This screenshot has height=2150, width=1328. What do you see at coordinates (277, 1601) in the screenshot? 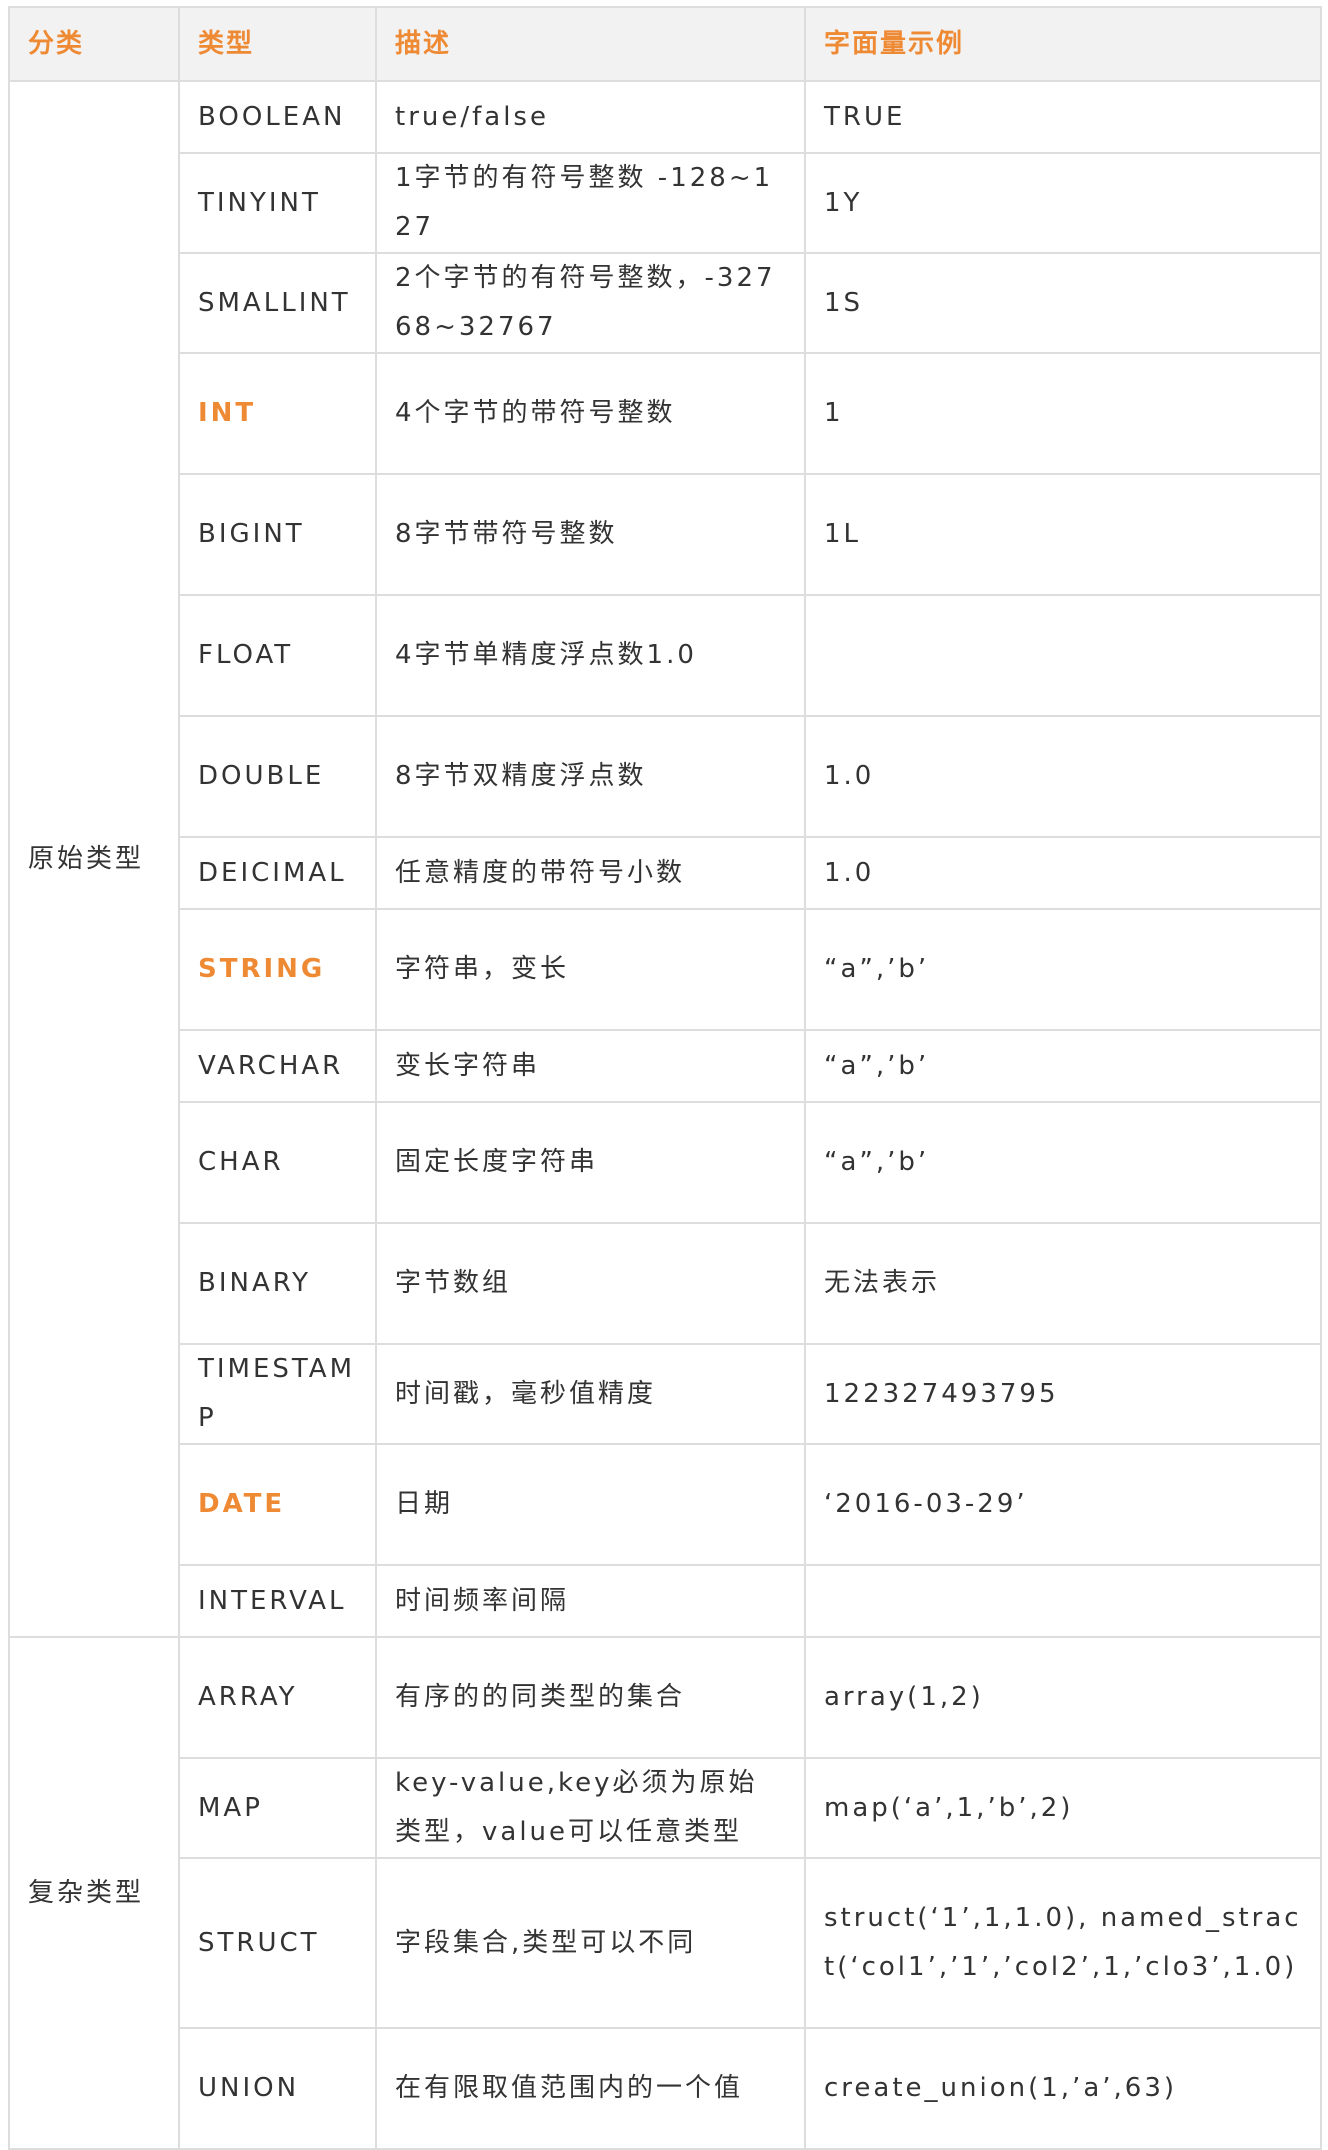
I see `type-cell: INTERVAL` at bounding box center [277, 1601].